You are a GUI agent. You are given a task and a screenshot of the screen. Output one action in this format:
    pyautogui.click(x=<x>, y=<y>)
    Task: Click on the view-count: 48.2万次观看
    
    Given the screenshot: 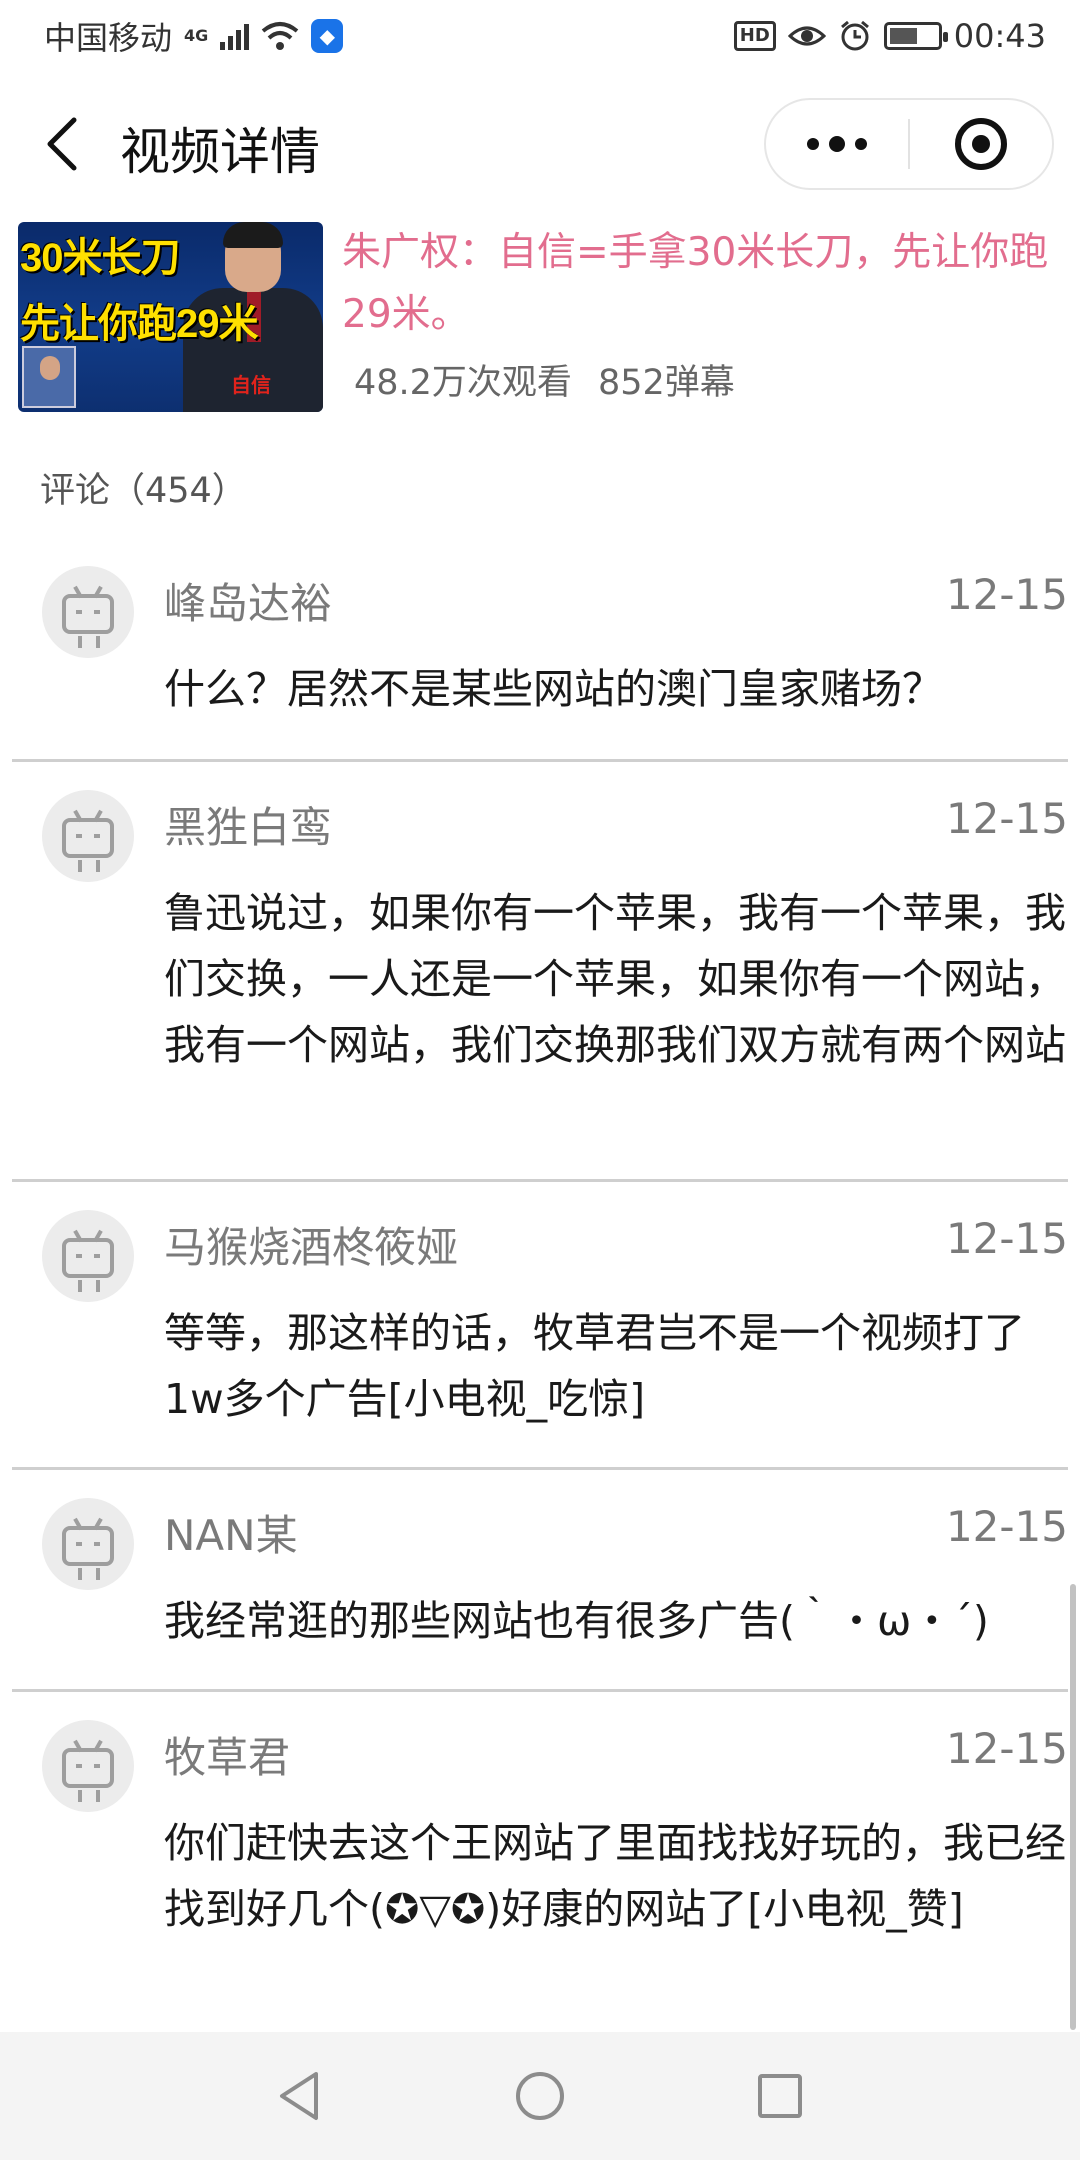 What is the action you would take?
    pyautogui.click(x=463, y=383)
    